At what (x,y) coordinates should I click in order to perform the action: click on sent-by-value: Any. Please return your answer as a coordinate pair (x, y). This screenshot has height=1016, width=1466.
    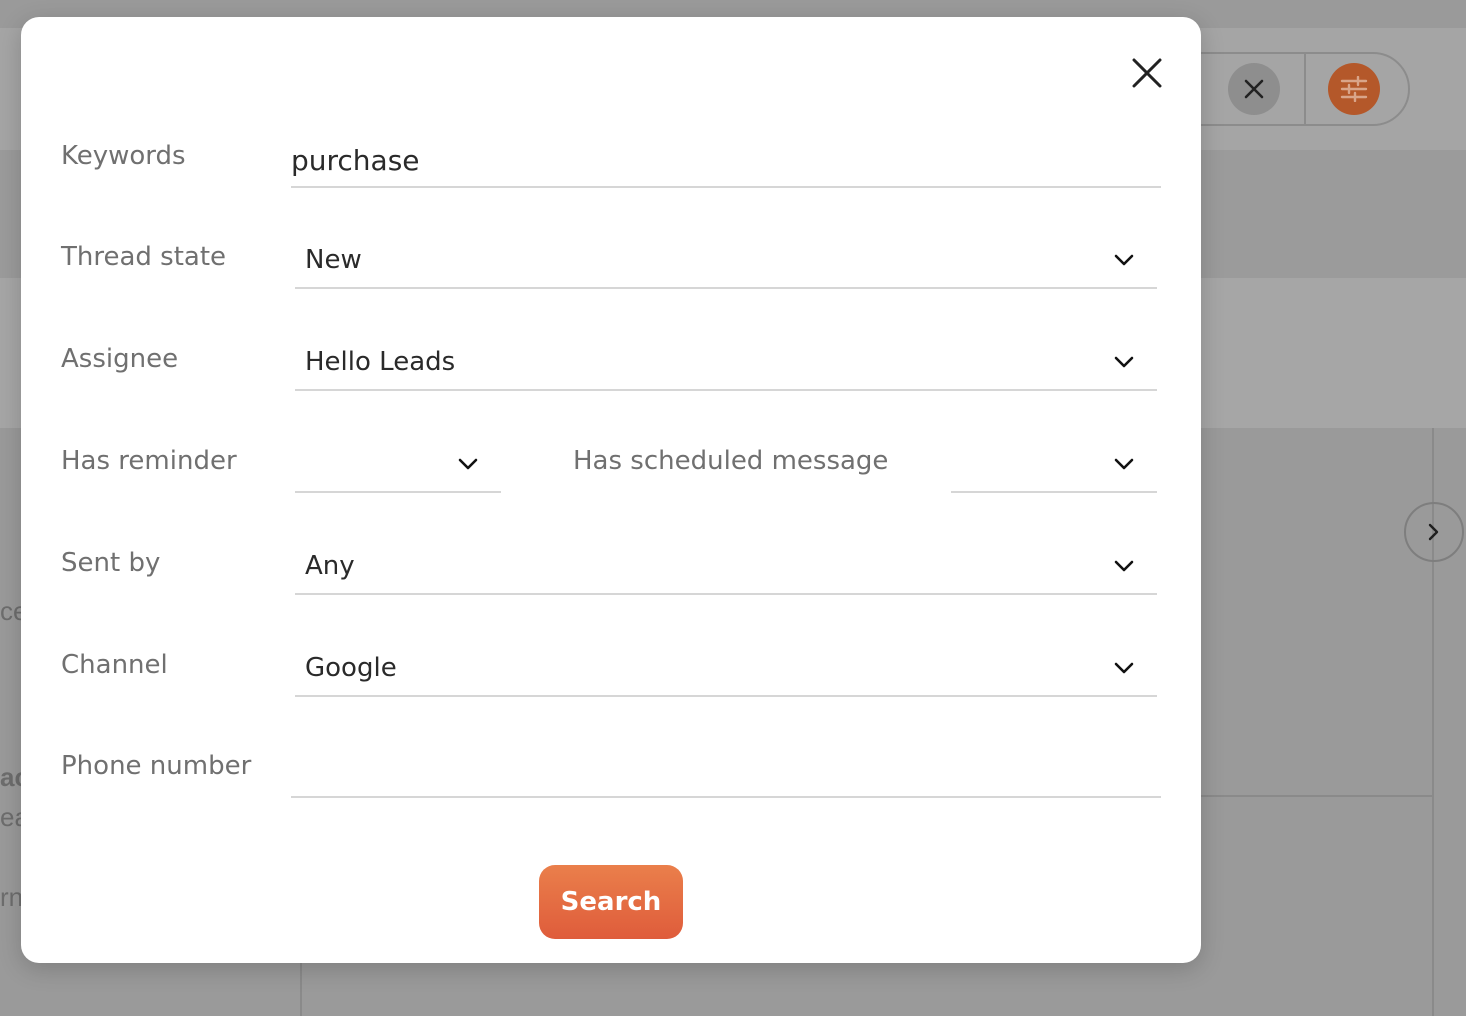
    Looking at the image, I should click on (330, 566).